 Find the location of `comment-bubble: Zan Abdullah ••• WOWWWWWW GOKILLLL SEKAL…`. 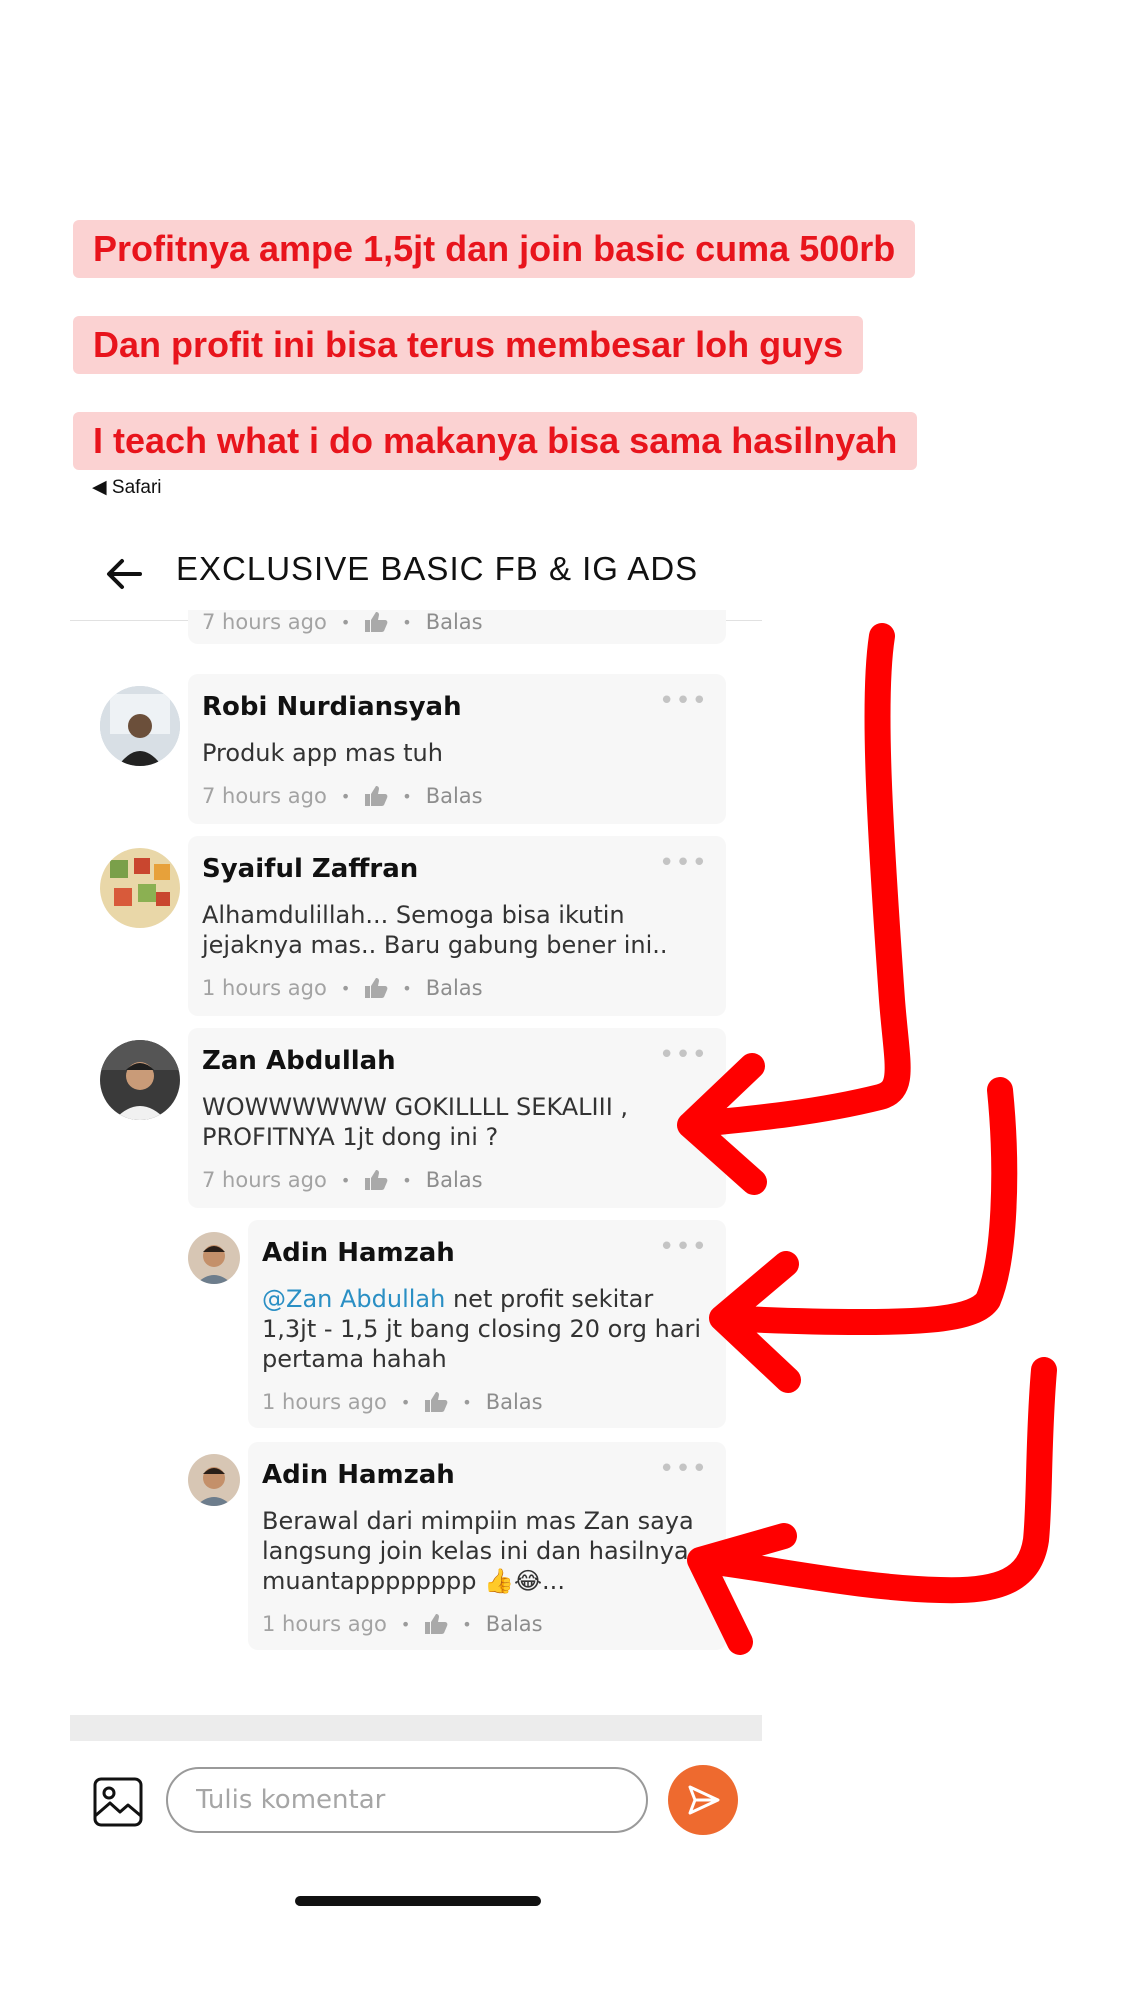

comment-bubble: Zan Abdullah ••• WOWWWWWW GOKILLLL SEKAL… is located at coordinates (457, 1118).